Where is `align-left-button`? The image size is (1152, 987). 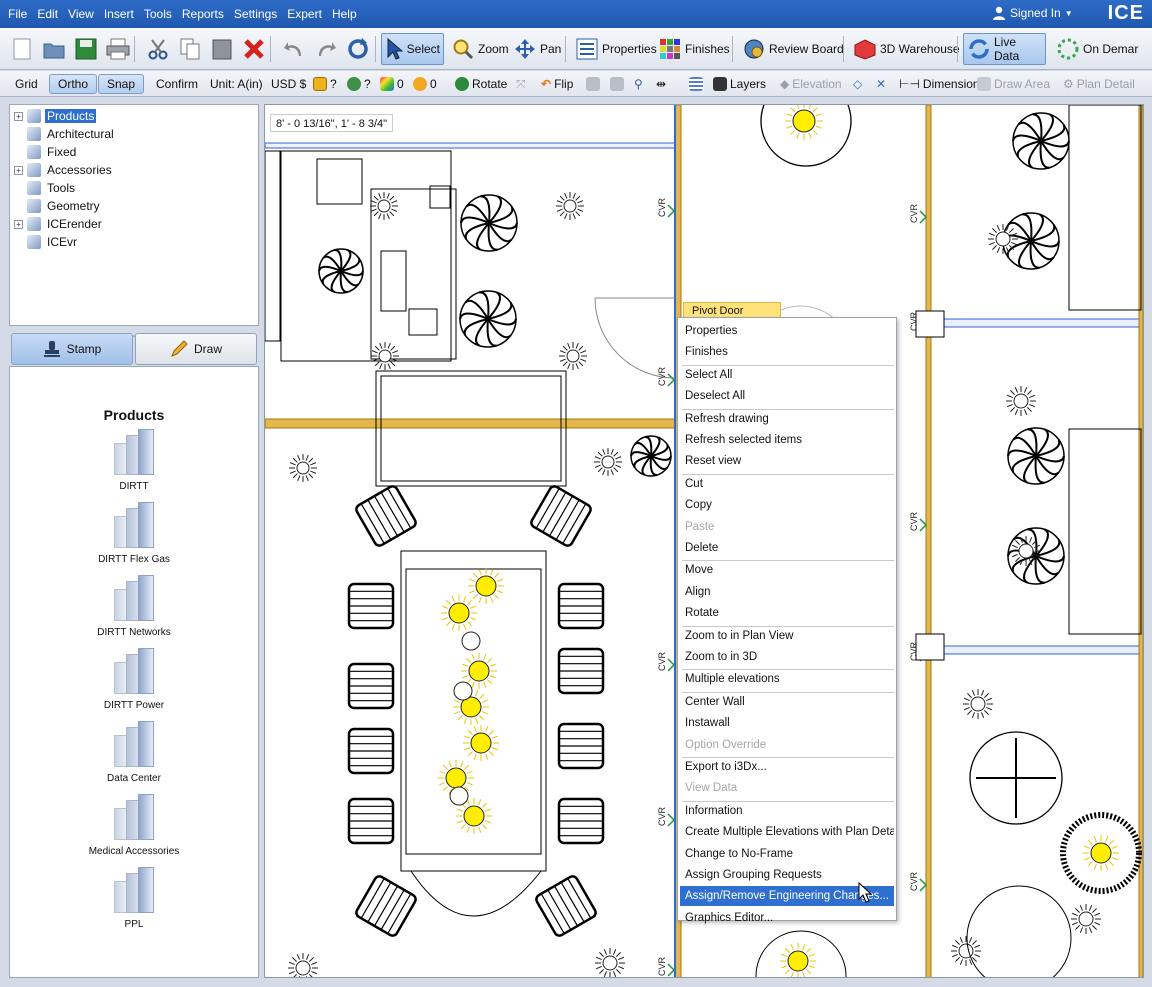 align-left-button is located at coordinates (593, 84).